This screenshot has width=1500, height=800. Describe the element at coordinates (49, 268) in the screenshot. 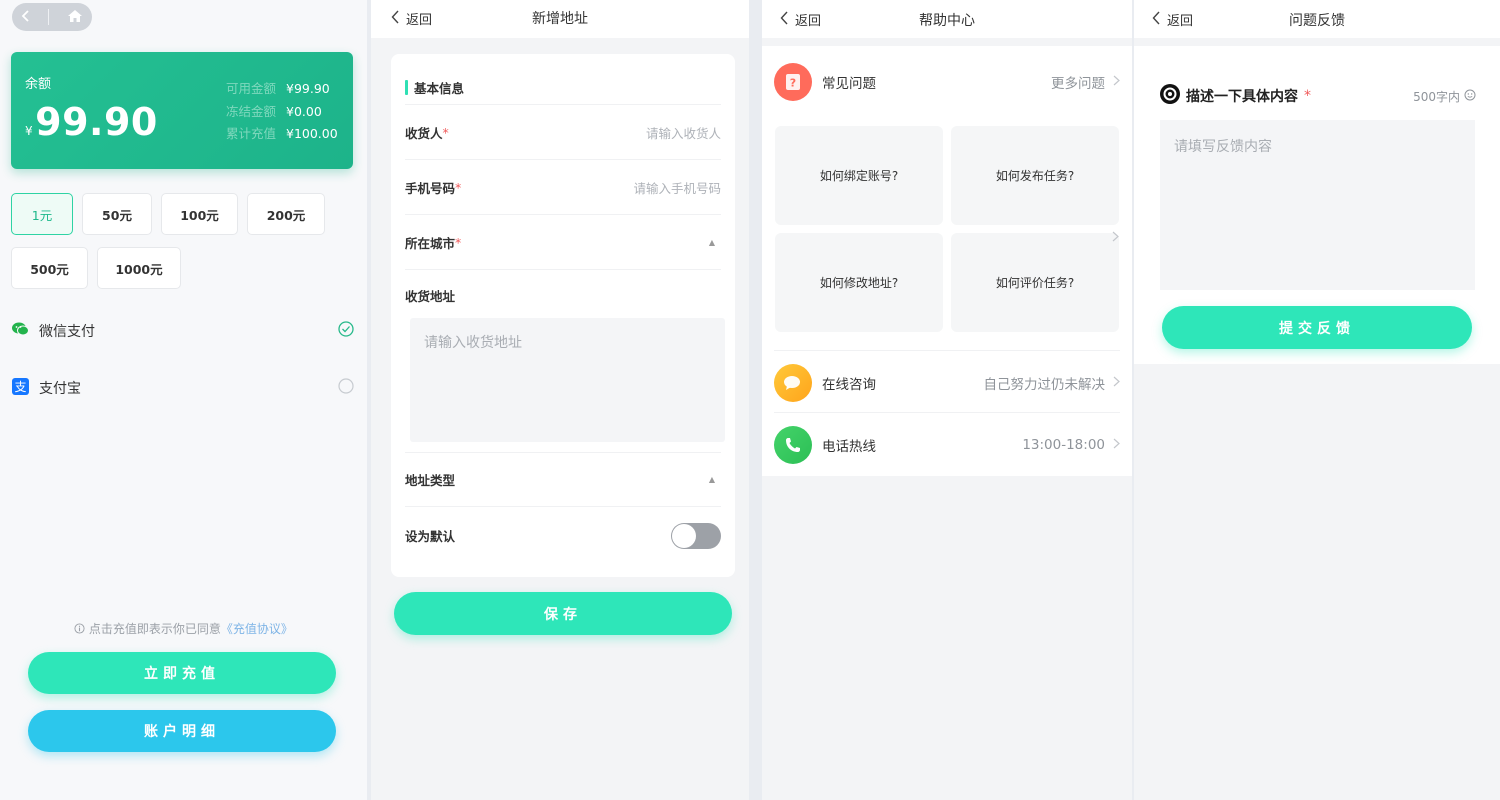

I see `amount-option-500: 500元` at that location.